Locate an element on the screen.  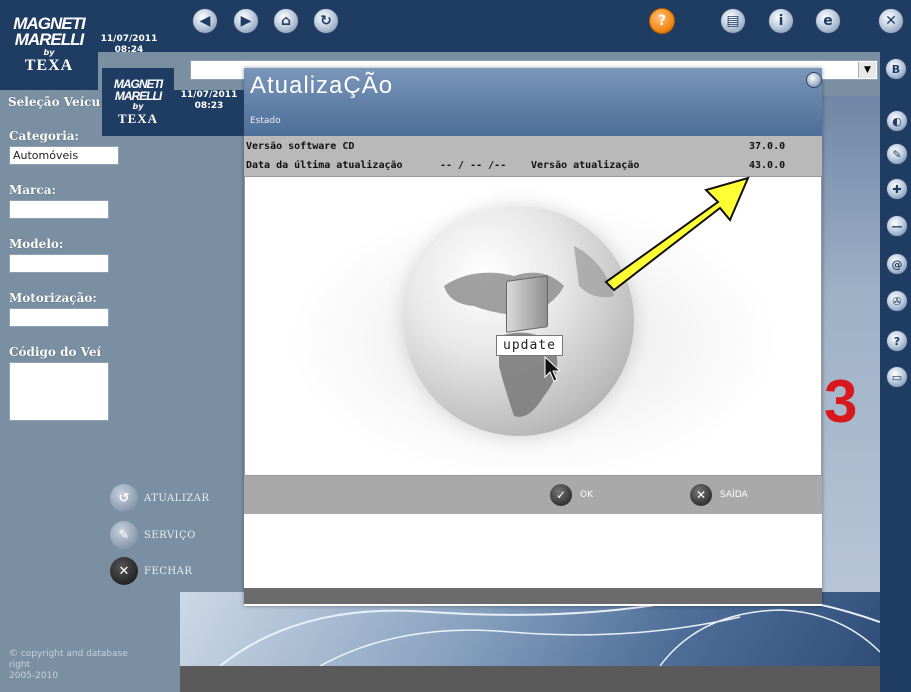
engine-field is located at coordinates (59, 317).